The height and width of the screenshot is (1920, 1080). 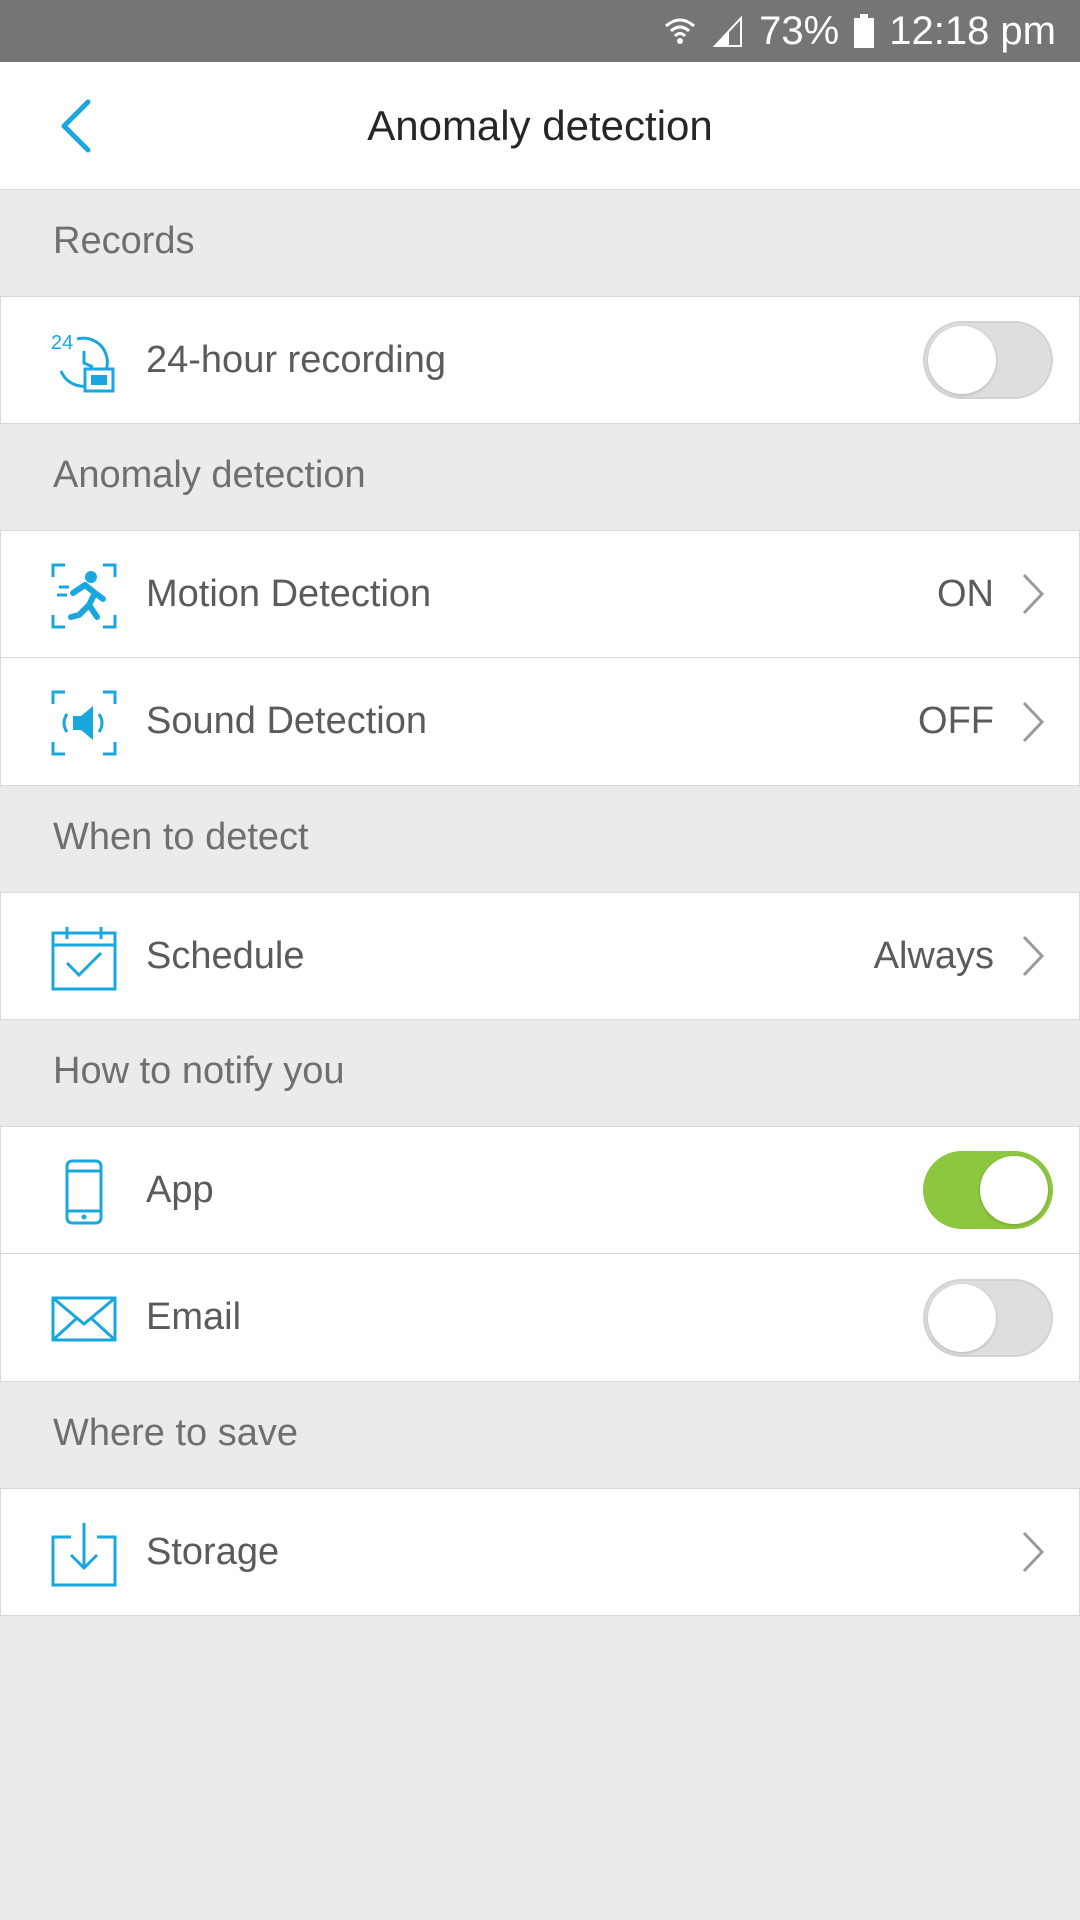 What do you see at coordinates (84, 958) in the screenshot?
I see `calendar-icon` at bounding box center [84, 958].